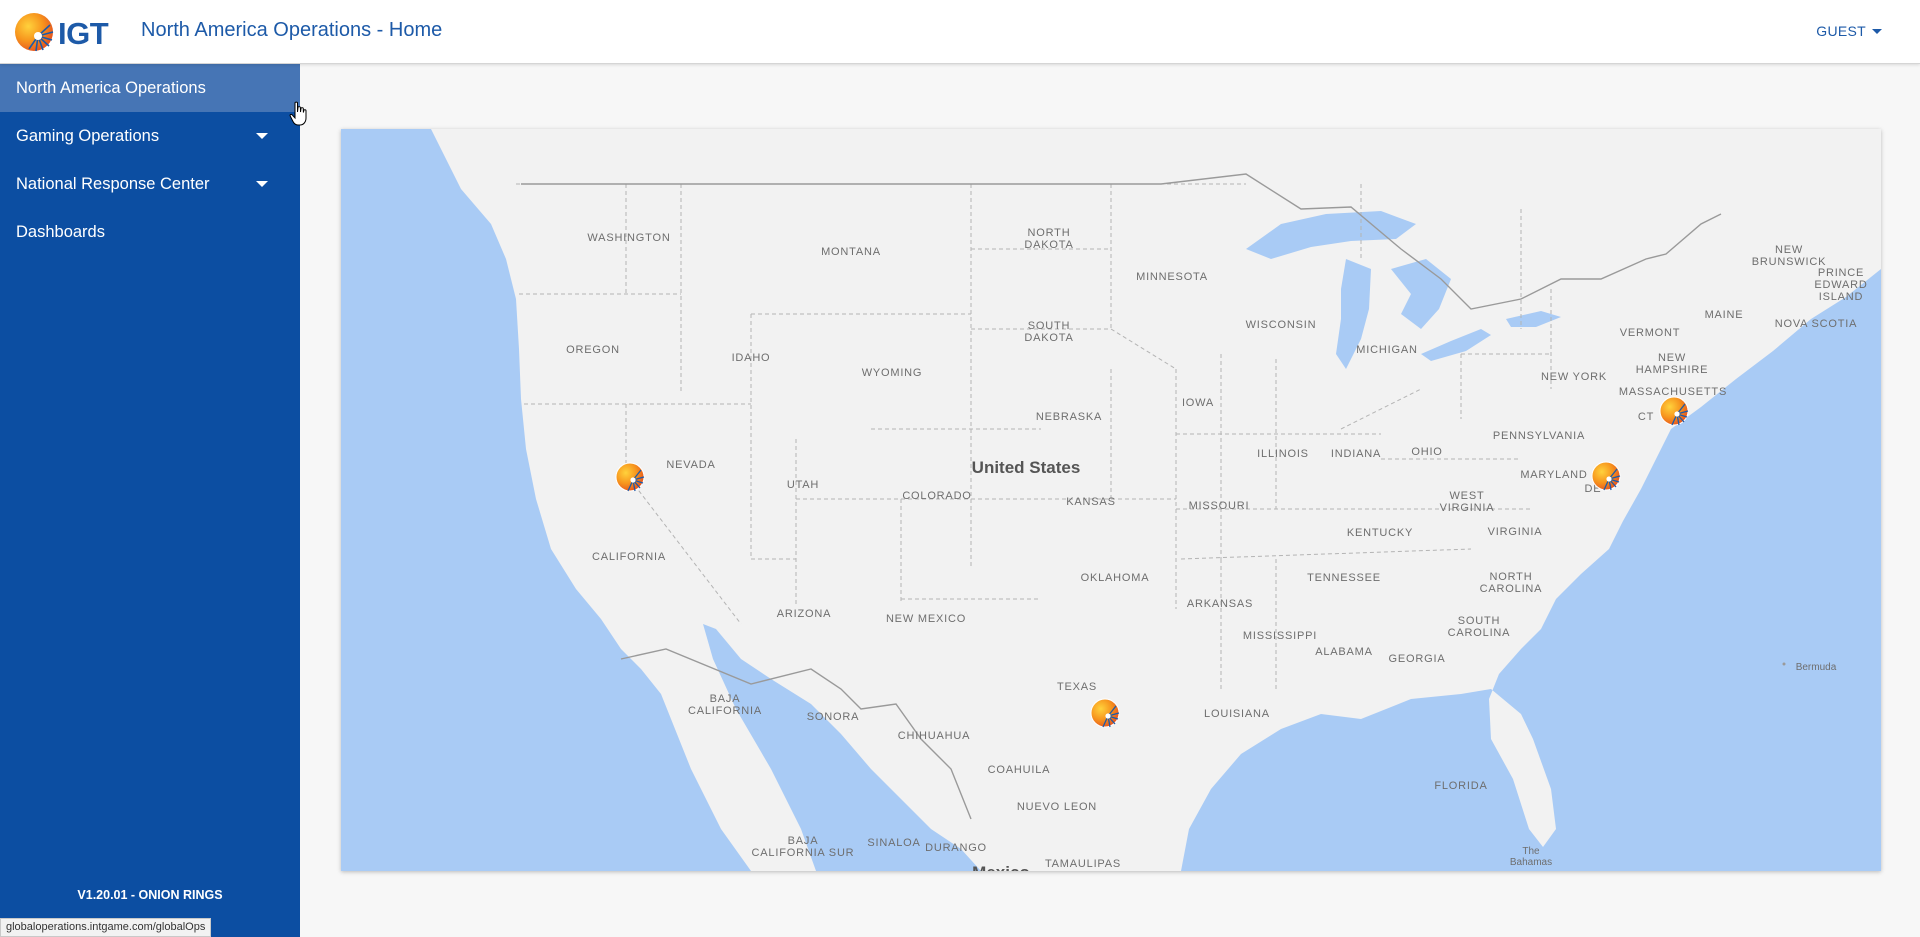  Describe the element at coordinates (1380, 533) in the screenshot. I see `state-label-kentucky: KENTUCKY` at that location.